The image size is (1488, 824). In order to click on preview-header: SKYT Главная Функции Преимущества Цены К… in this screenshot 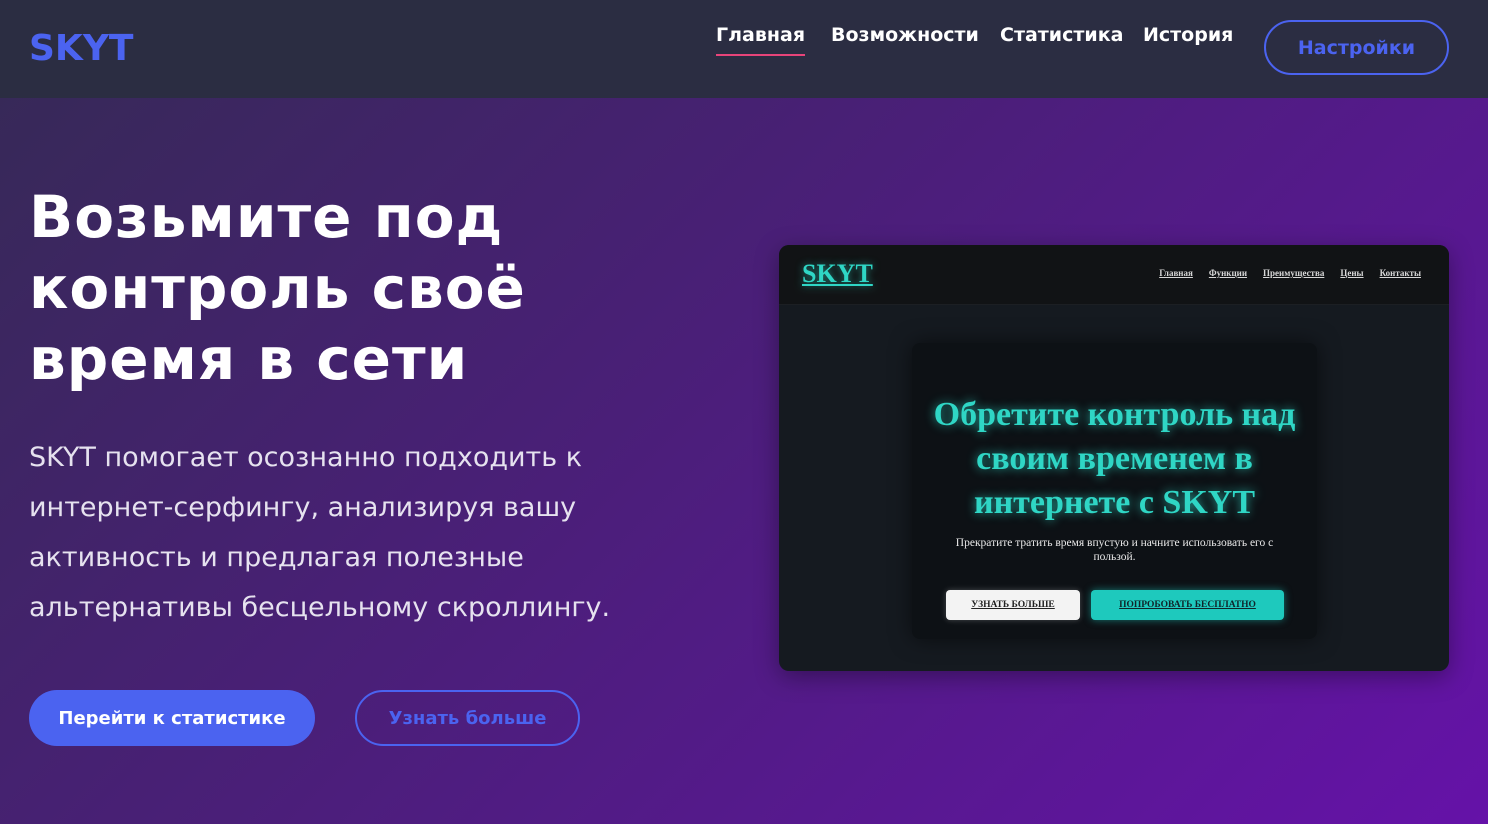, I will do `click(1114, 275)`.